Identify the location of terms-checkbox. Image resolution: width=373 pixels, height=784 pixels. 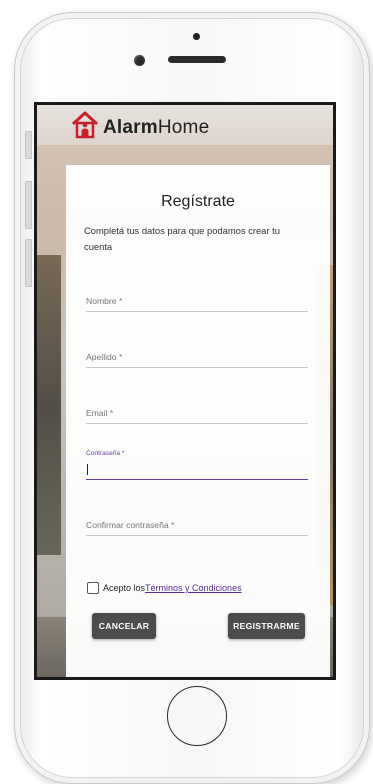
(93, 588).